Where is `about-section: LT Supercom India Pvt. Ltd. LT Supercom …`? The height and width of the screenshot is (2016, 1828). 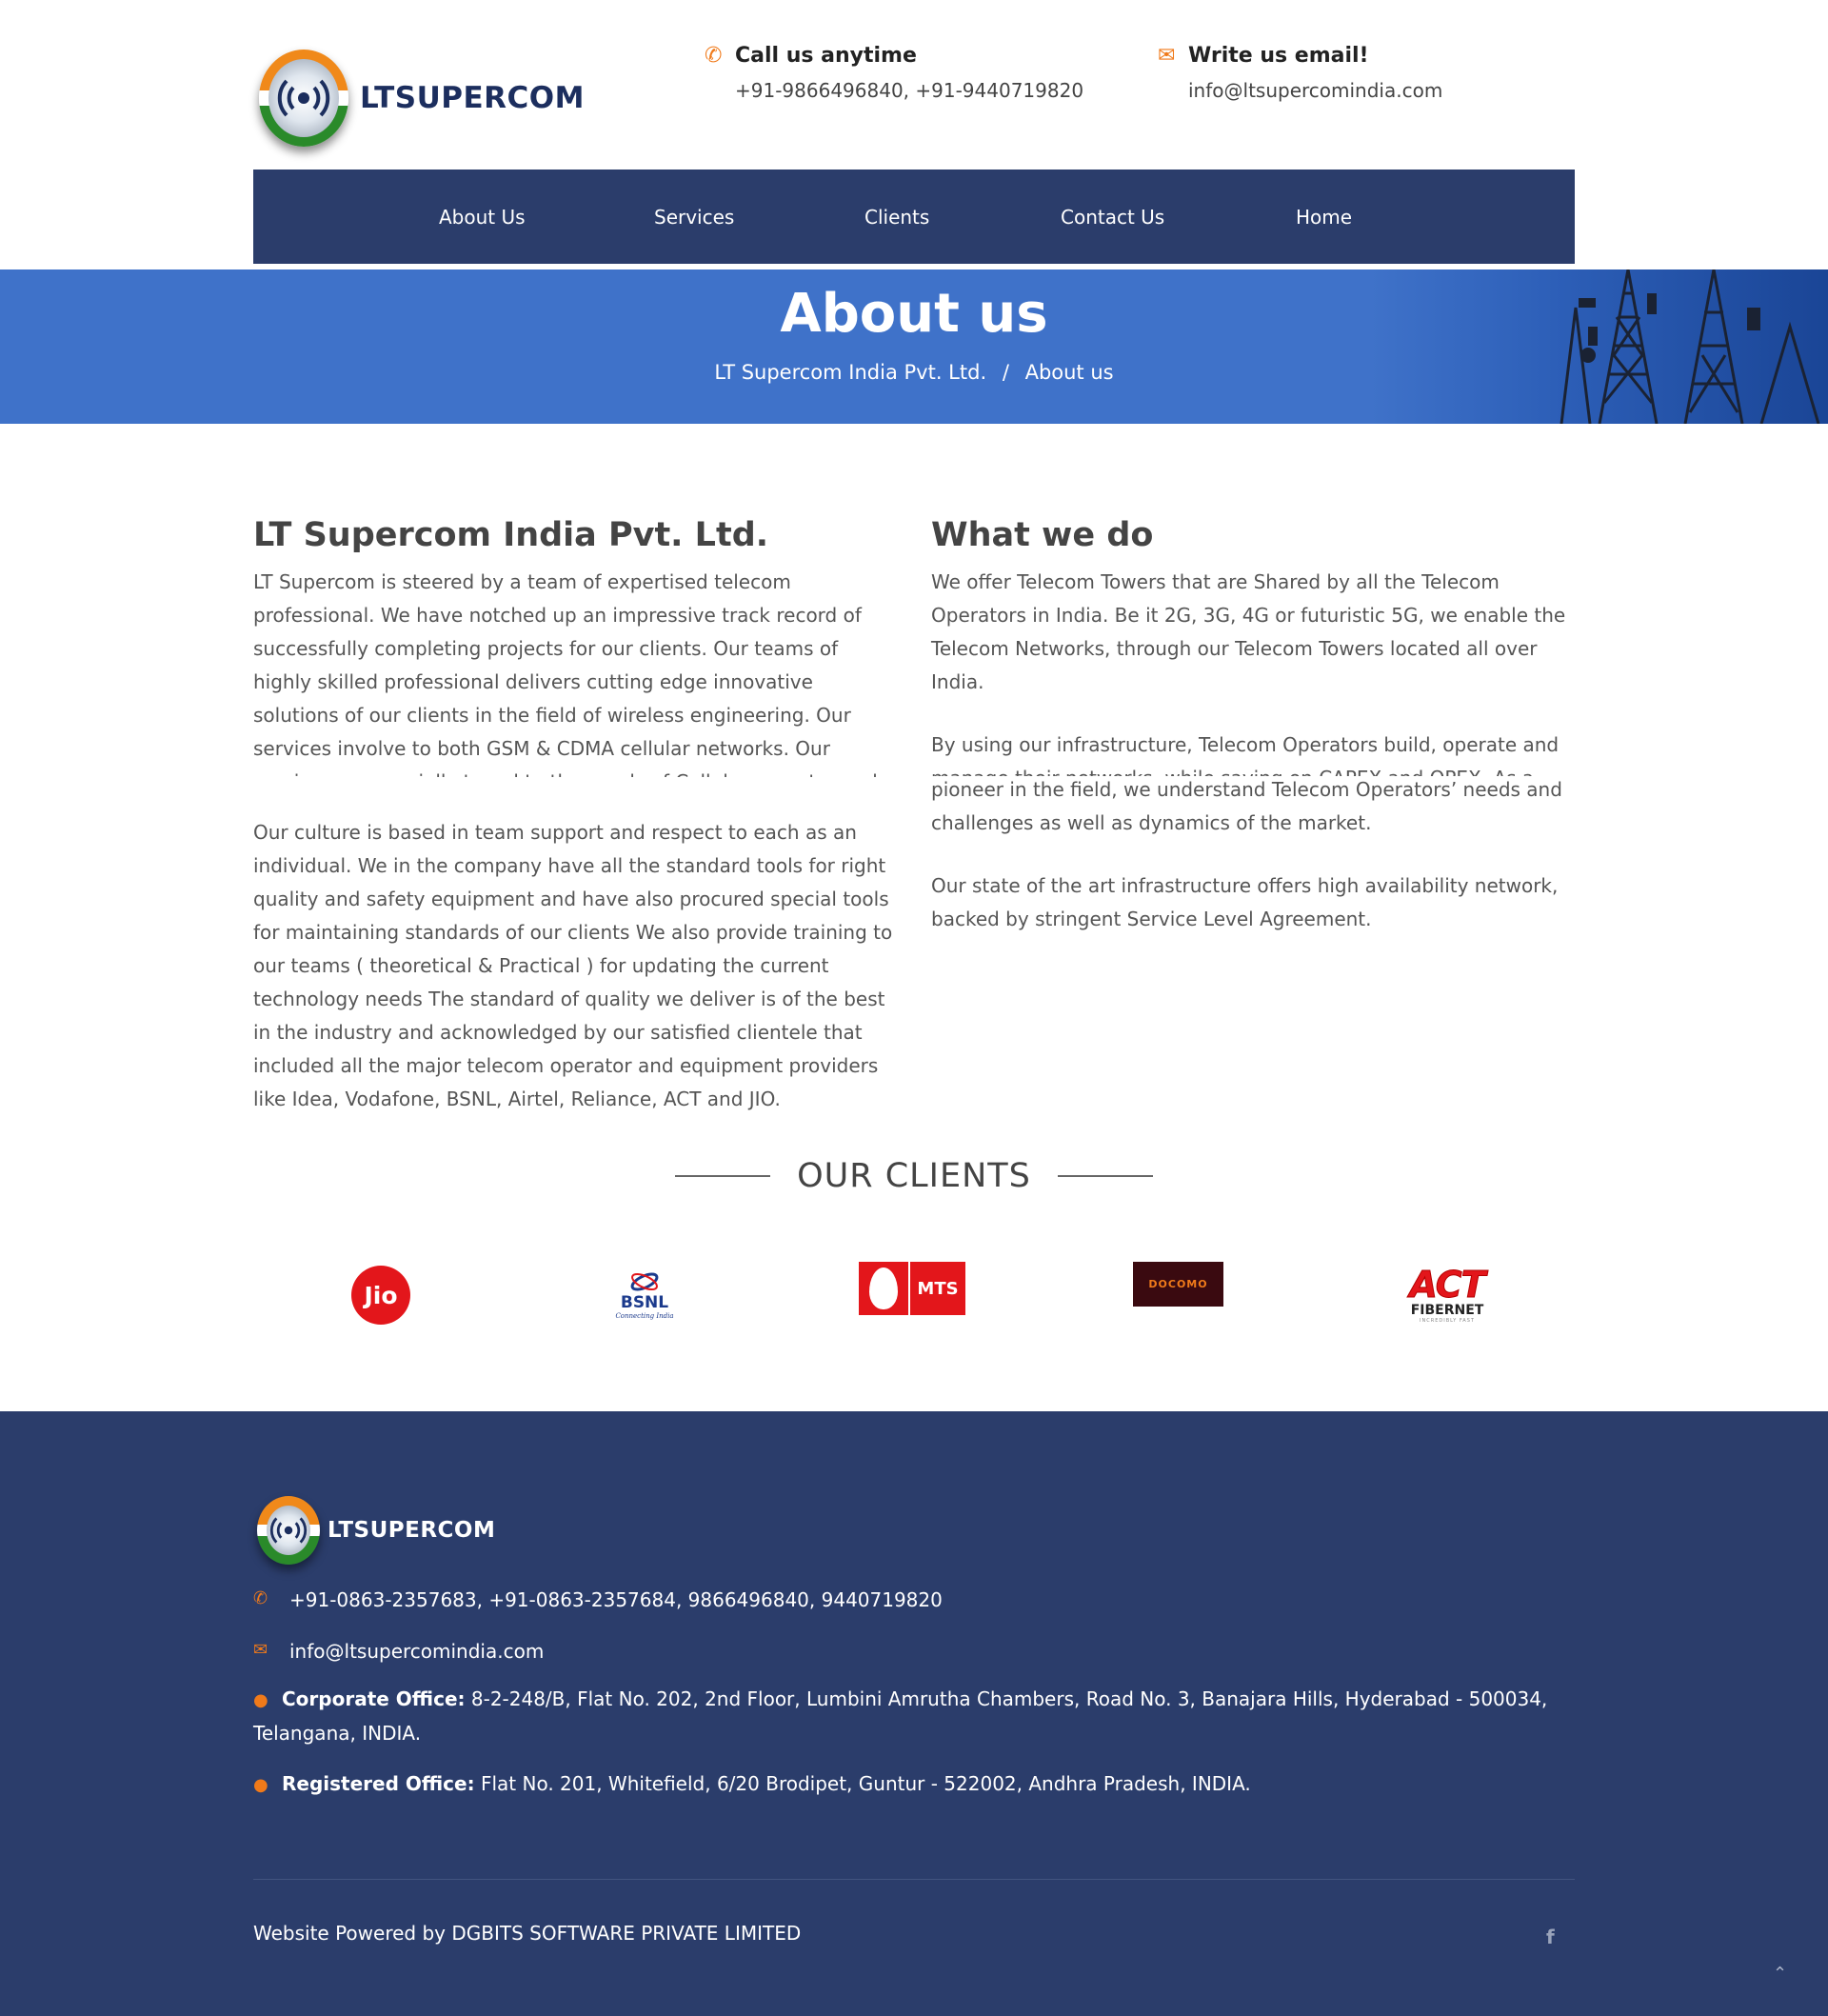 about-section: LT Supercom India Pvt. Ltd. LT Supercom … is located at coordinates (577, 816).